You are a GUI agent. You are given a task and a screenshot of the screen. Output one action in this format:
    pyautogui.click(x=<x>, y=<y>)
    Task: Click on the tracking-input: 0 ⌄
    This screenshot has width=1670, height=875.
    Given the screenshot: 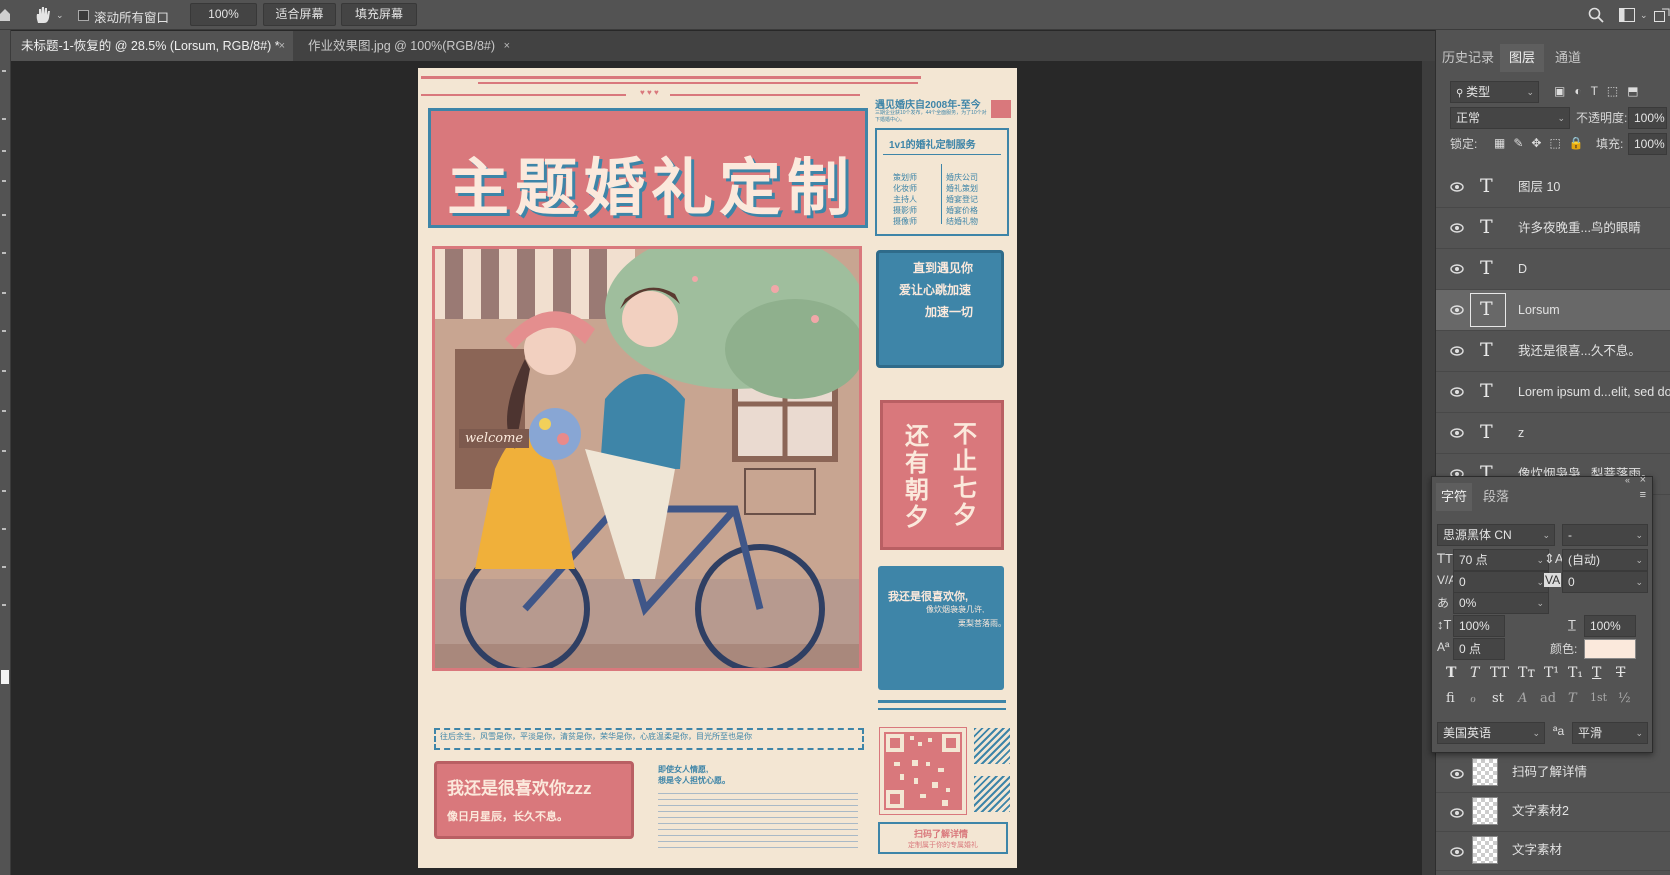 What is the action you would take?
    pyautogui.click(x=1605, y=582)
    